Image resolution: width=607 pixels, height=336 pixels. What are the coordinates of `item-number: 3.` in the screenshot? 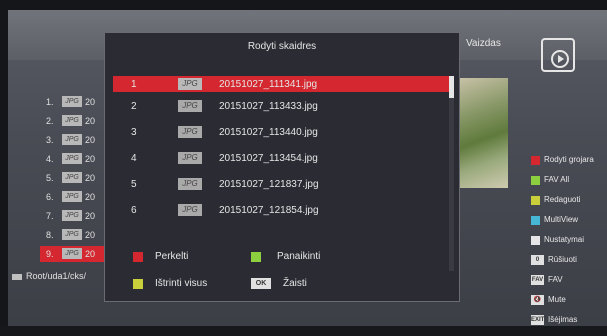 It's located at (50, 140).